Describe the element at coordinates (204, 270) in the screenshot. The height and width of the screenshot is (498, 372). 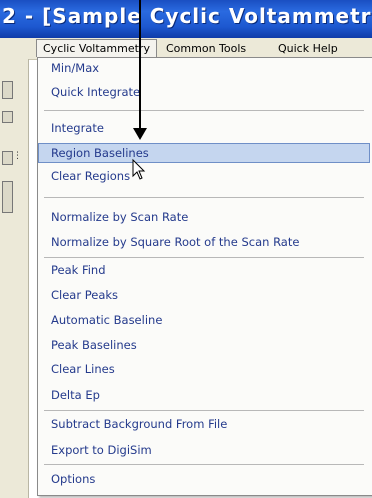
I see `menu-item-peak-find: Peak Find` at that location.